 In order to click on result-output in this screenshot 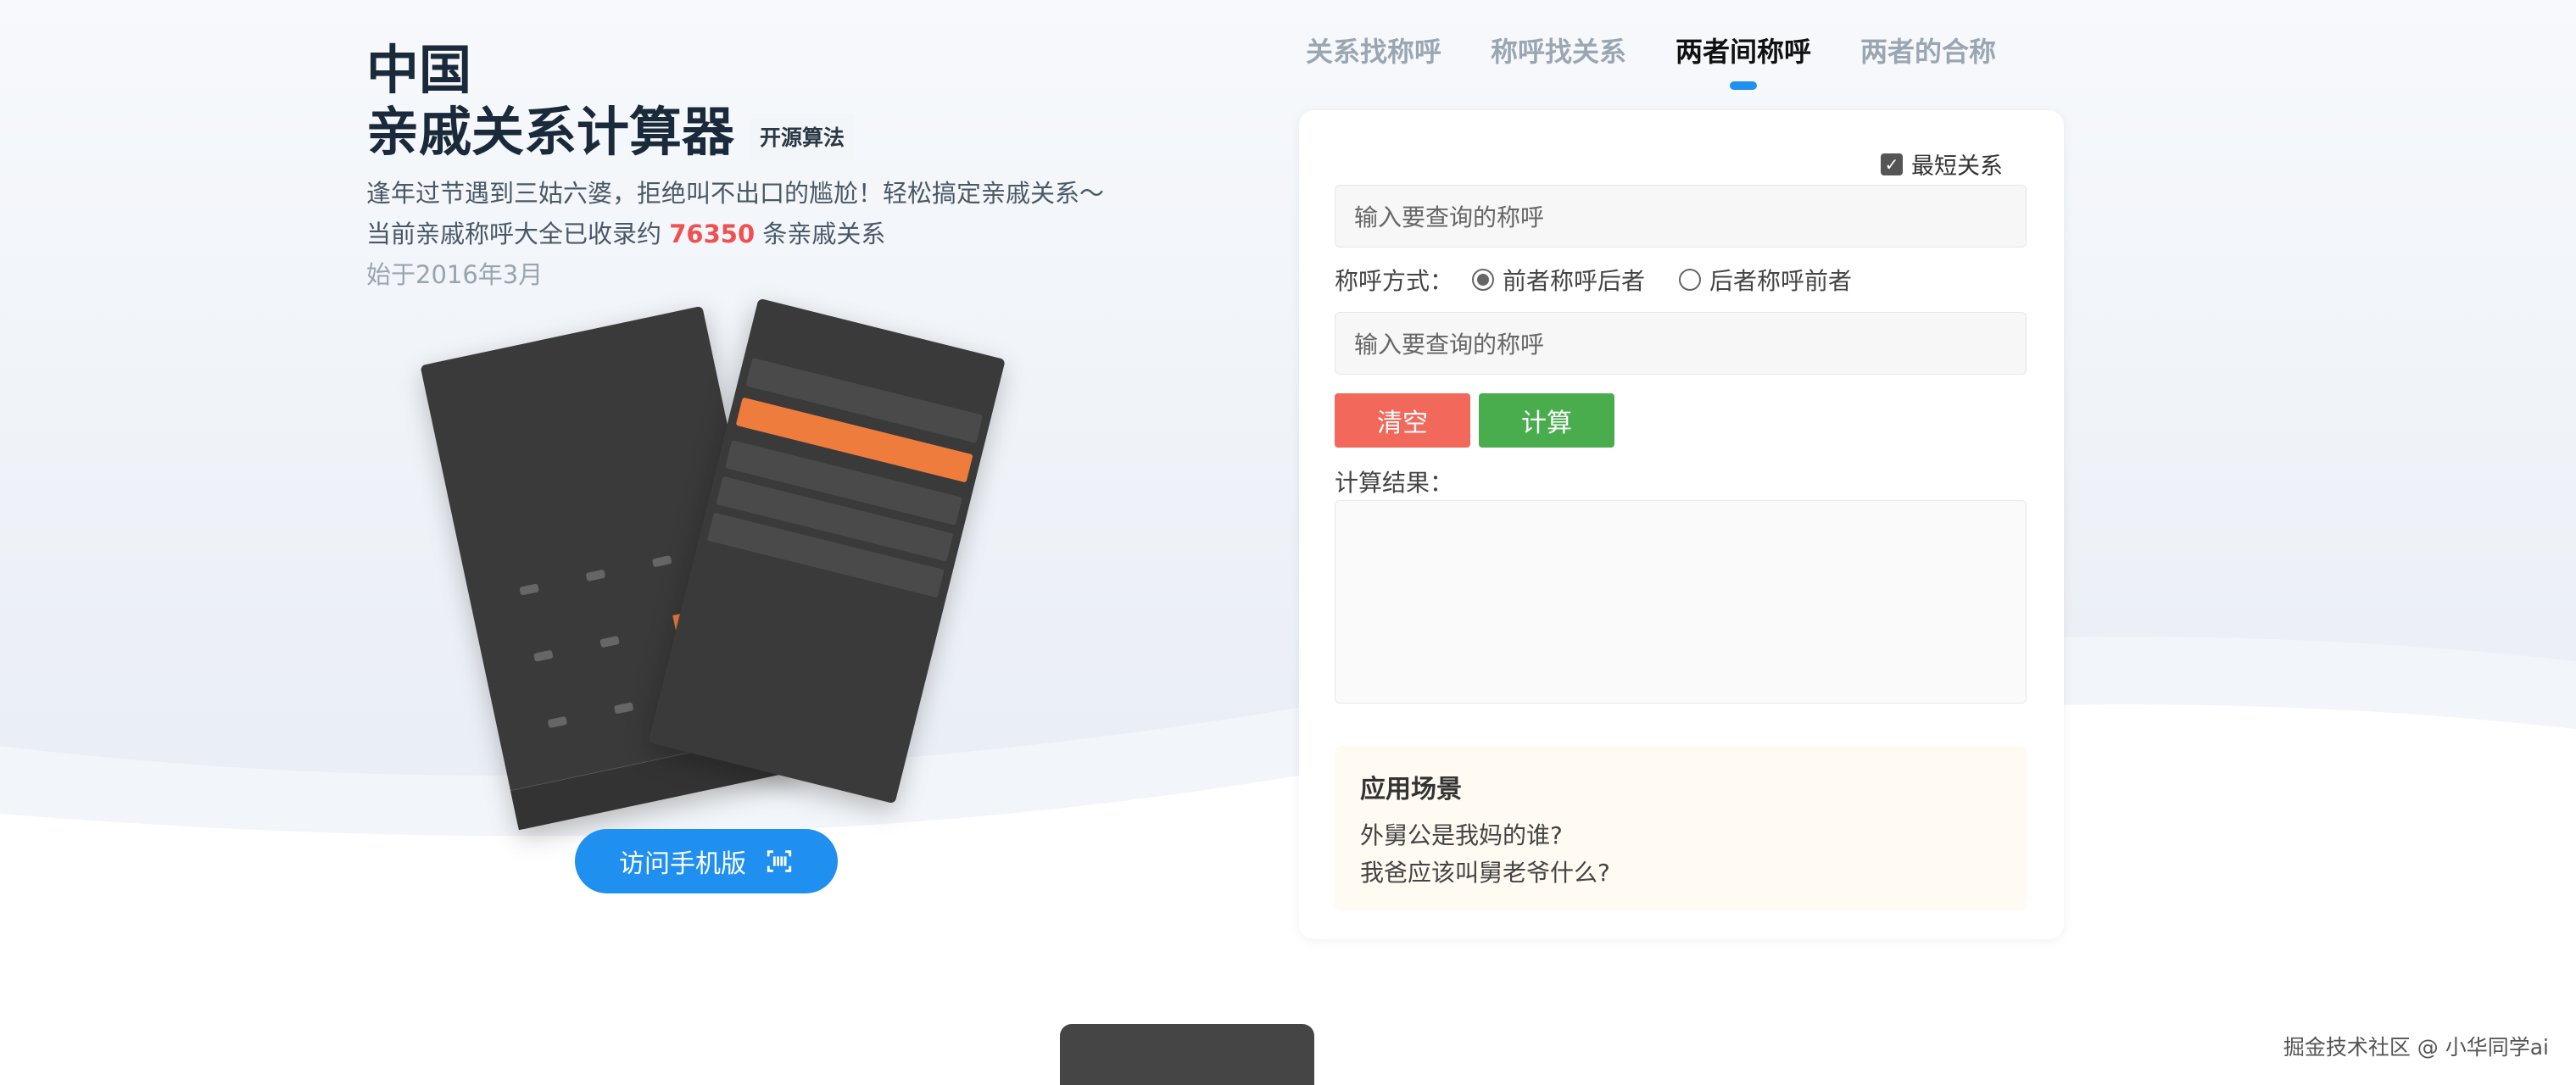, I will do `click(1681, 602)`.